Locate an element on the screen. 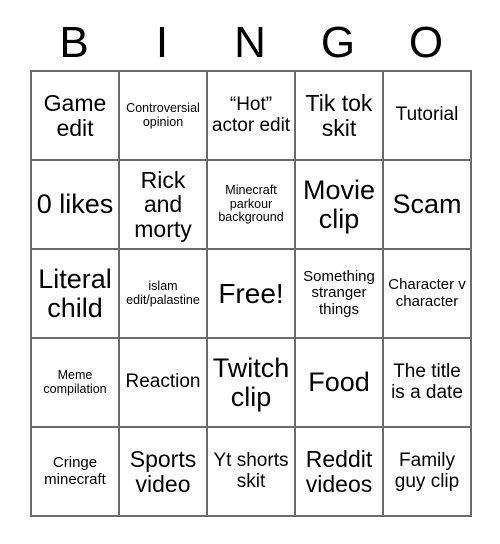 The height and width of the screenshot is (544, 500). bingo-cell-label: Reddit videos is located at coordinates (339, 471).